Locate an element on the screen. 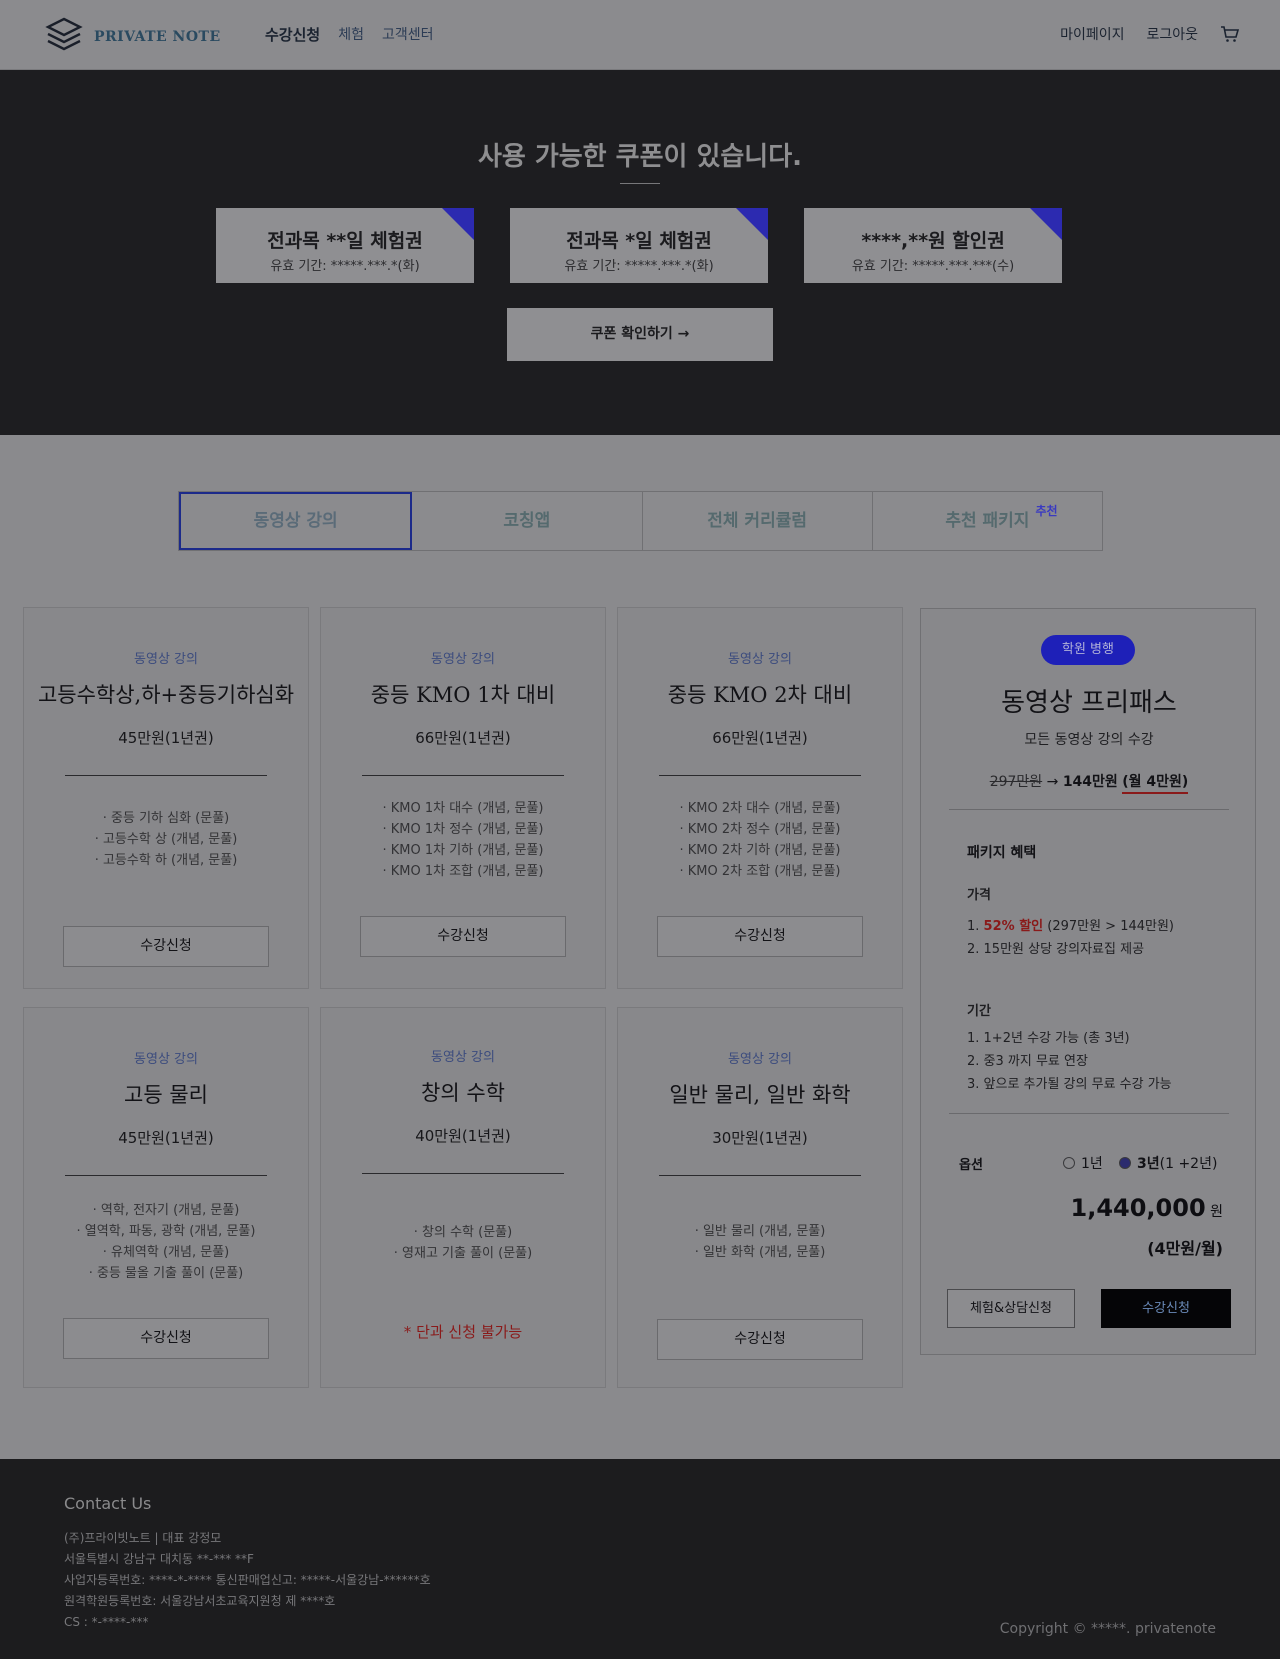 This screenshot has width=1280, height=1659. package-title: 동영상 프리패스 is located at coordinates (1089, 703).